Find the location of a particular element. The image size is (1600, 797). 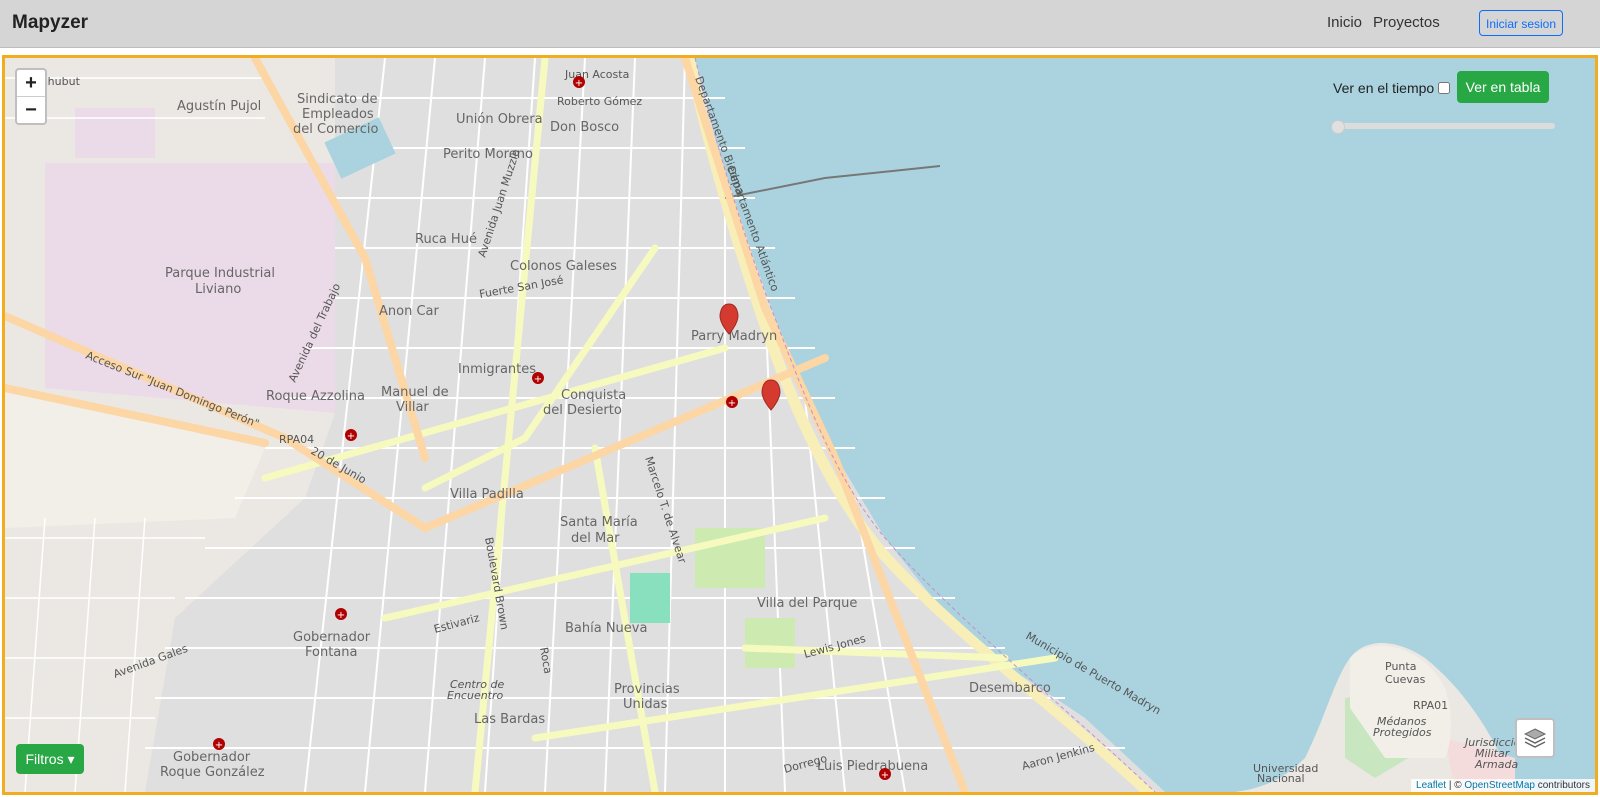

nav-link-projects: Proyectos is located at coordinates (1406, 22).